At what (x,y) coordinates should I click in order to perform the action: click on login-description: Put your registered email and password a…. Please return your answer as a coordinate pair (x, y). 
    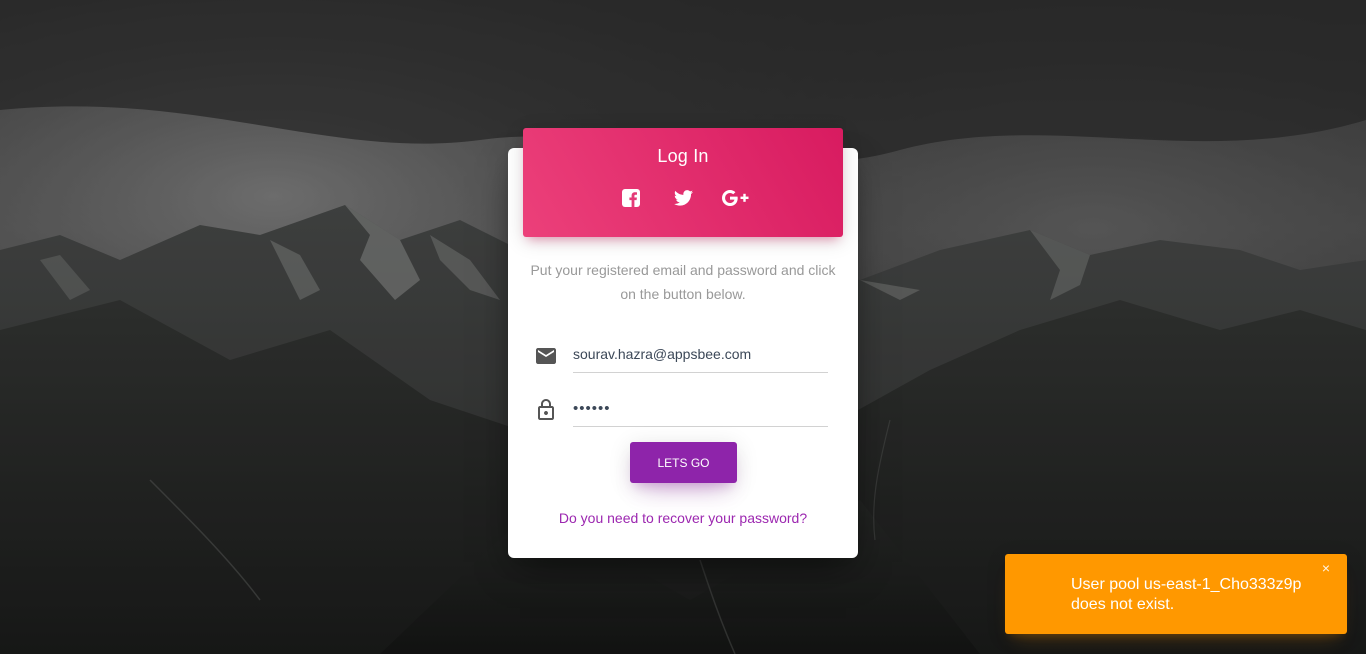
    Looking at the image, I should click on (683, 282).